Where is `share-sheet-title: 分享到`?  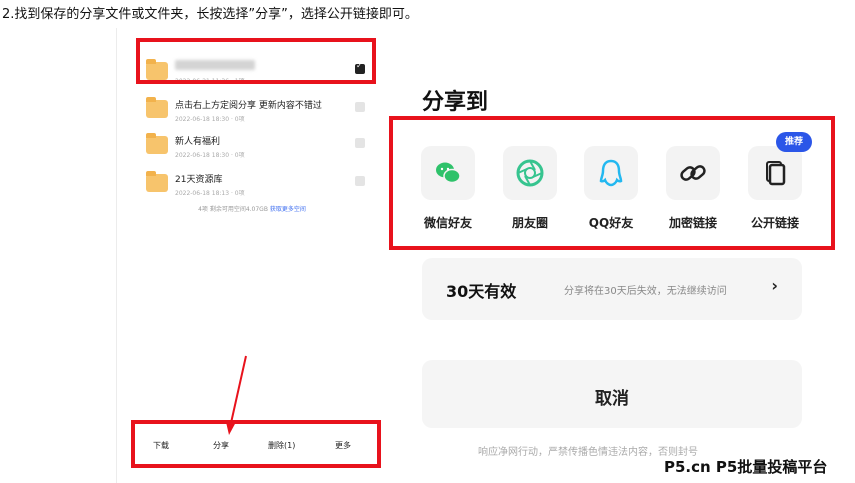 share-sheet-title: 分享到 is located at coordinates (455, 102).